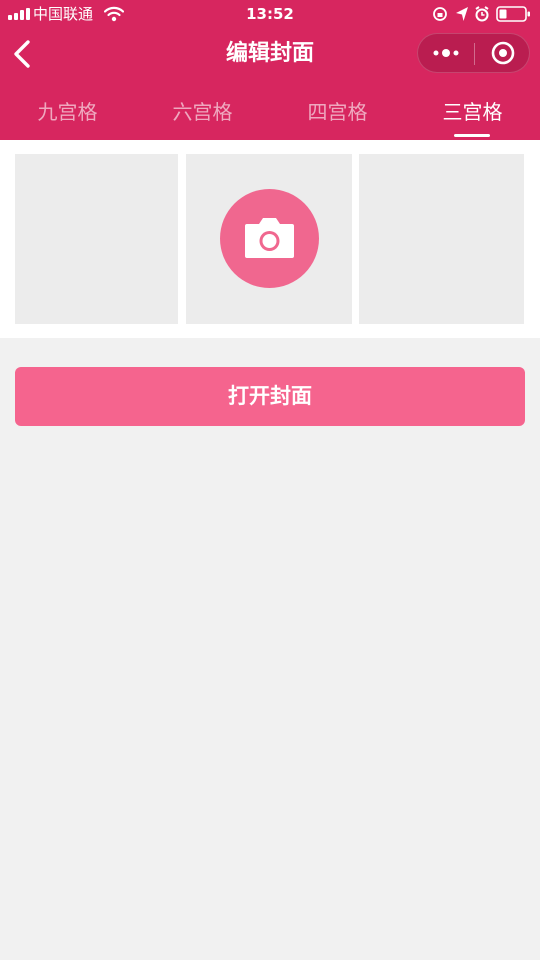 This screenshot has width=540, height=960. I want to click on app-header: 中国联通 13:52 编辑封面 九宫格 六宫格 四宫格 三宫格, so click(270, 70).